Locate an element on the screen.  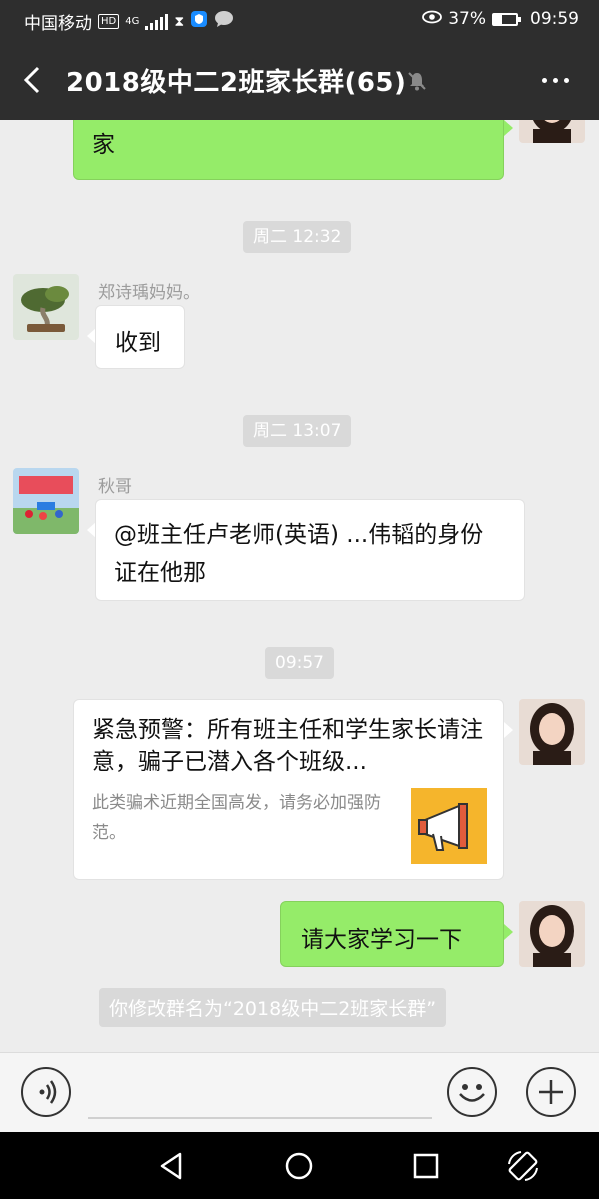
avatar-event is located at coordinates (46, 501).